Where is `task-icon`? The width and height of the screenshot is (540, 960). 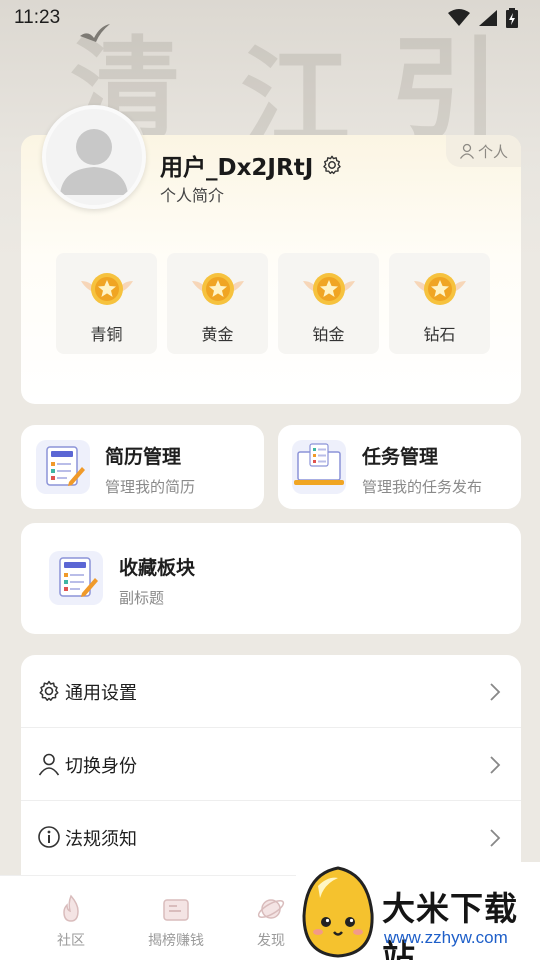 task-icon is located at coordinates (319, 467).